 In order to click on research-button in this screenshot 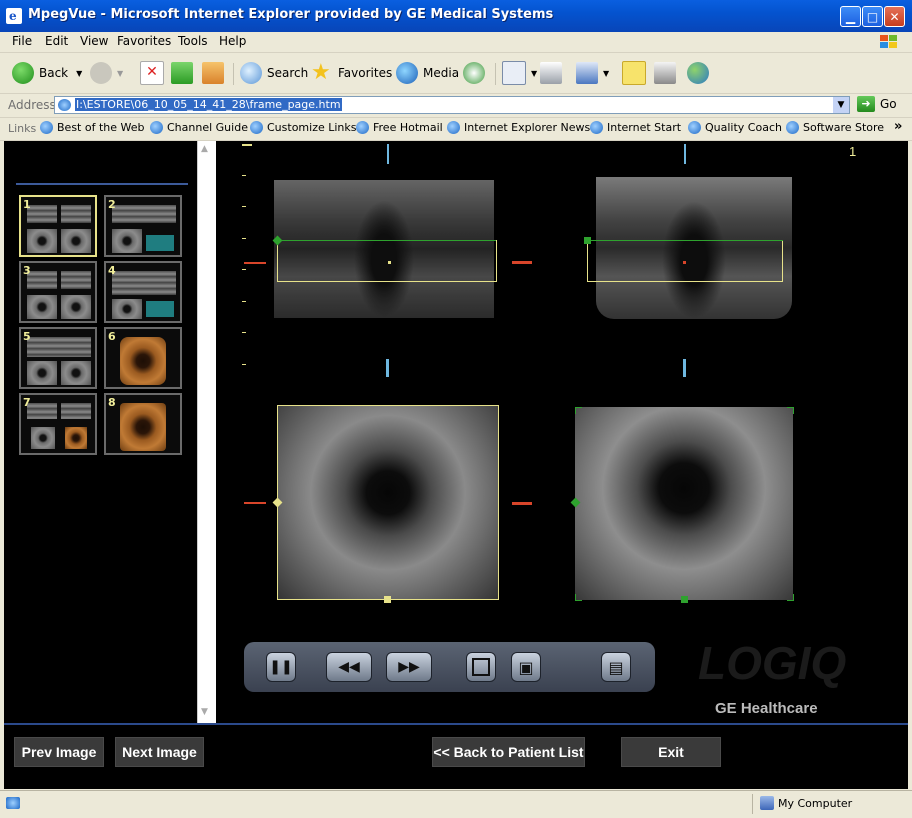, I will do `click(667, 73)`.